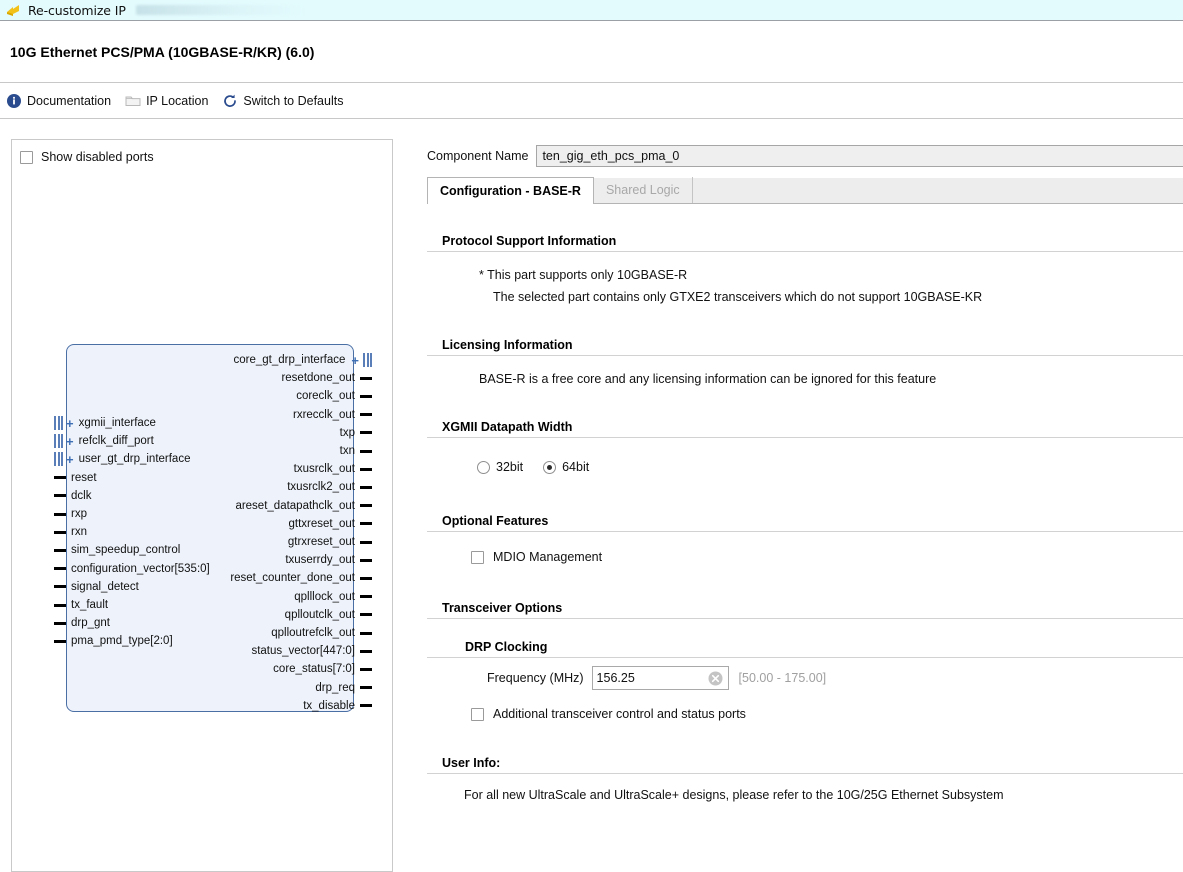 Image resolution: width=1183 pixels, height=872 pixels. I want to click on port-label: status_vector[447:0], so click(303, 651).